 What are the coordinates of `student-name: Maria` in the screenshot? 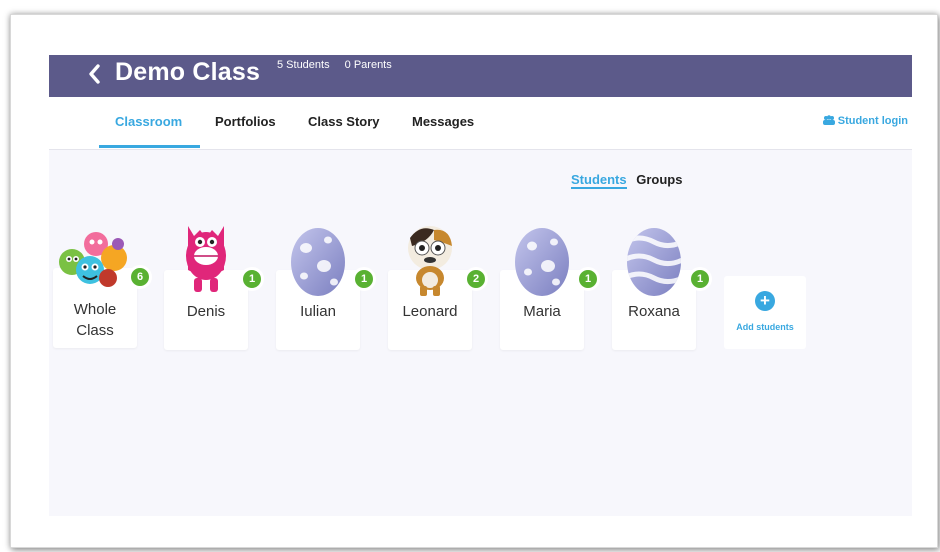 It's located at (542, 311).